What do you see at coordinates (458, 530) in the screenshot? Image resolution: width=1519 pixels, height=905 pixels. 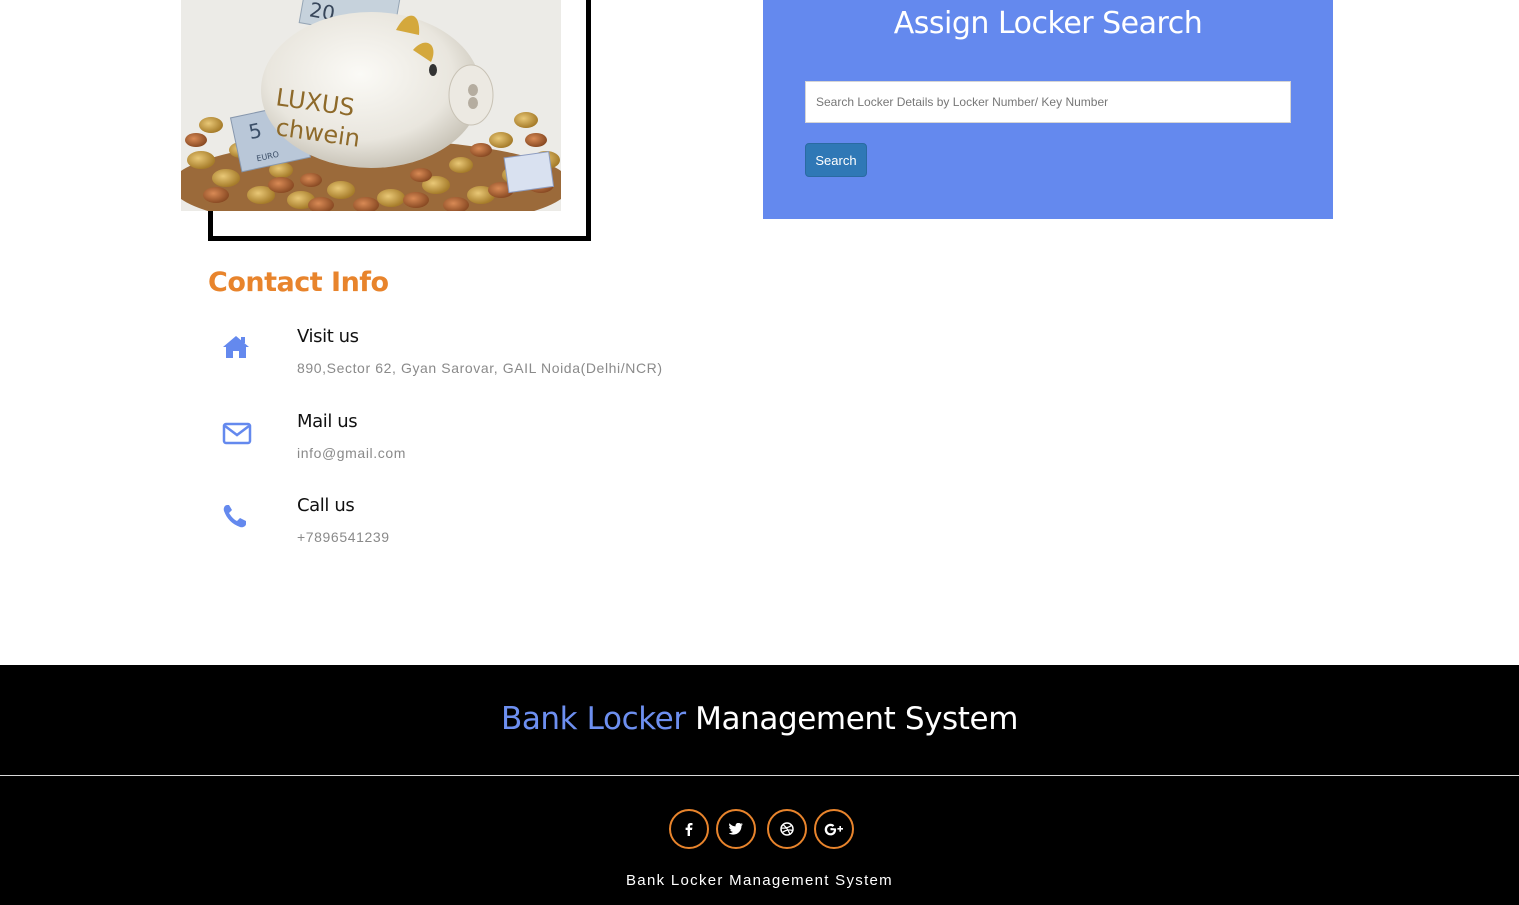 I see `contact-item-call: Call us +7896541239` at bounding box center [458, 530].